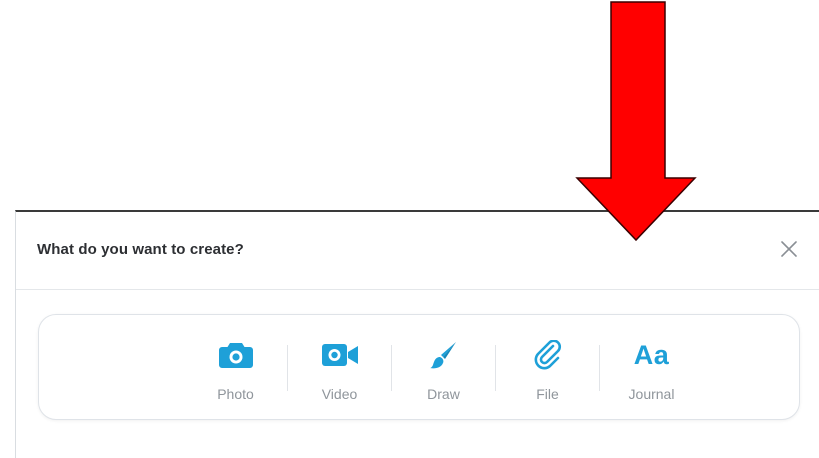  I want to click on option-video: Video, so click(339, 368).